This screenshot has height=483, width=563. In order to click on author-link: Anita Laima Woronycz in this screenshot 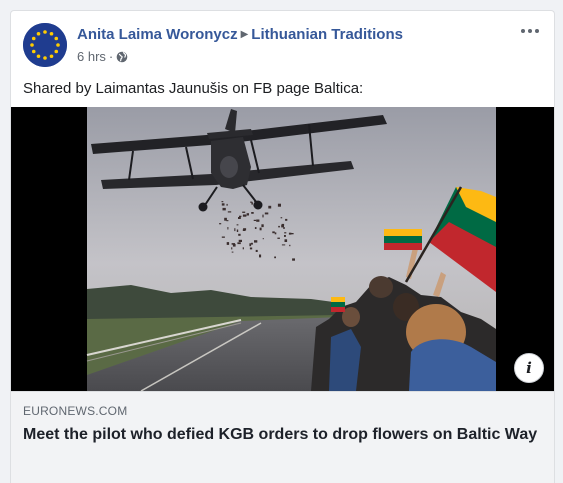, I will do `click(157, 34)`.